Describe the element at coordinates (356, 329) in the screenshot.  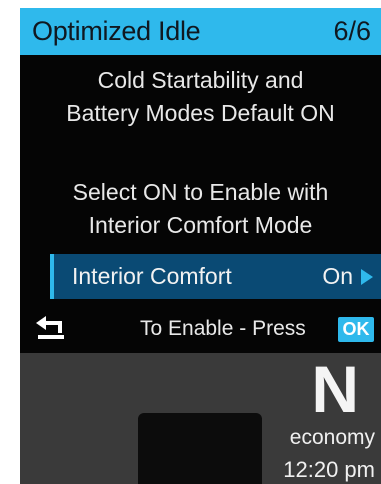
I see `ok-button: OK` at that location.